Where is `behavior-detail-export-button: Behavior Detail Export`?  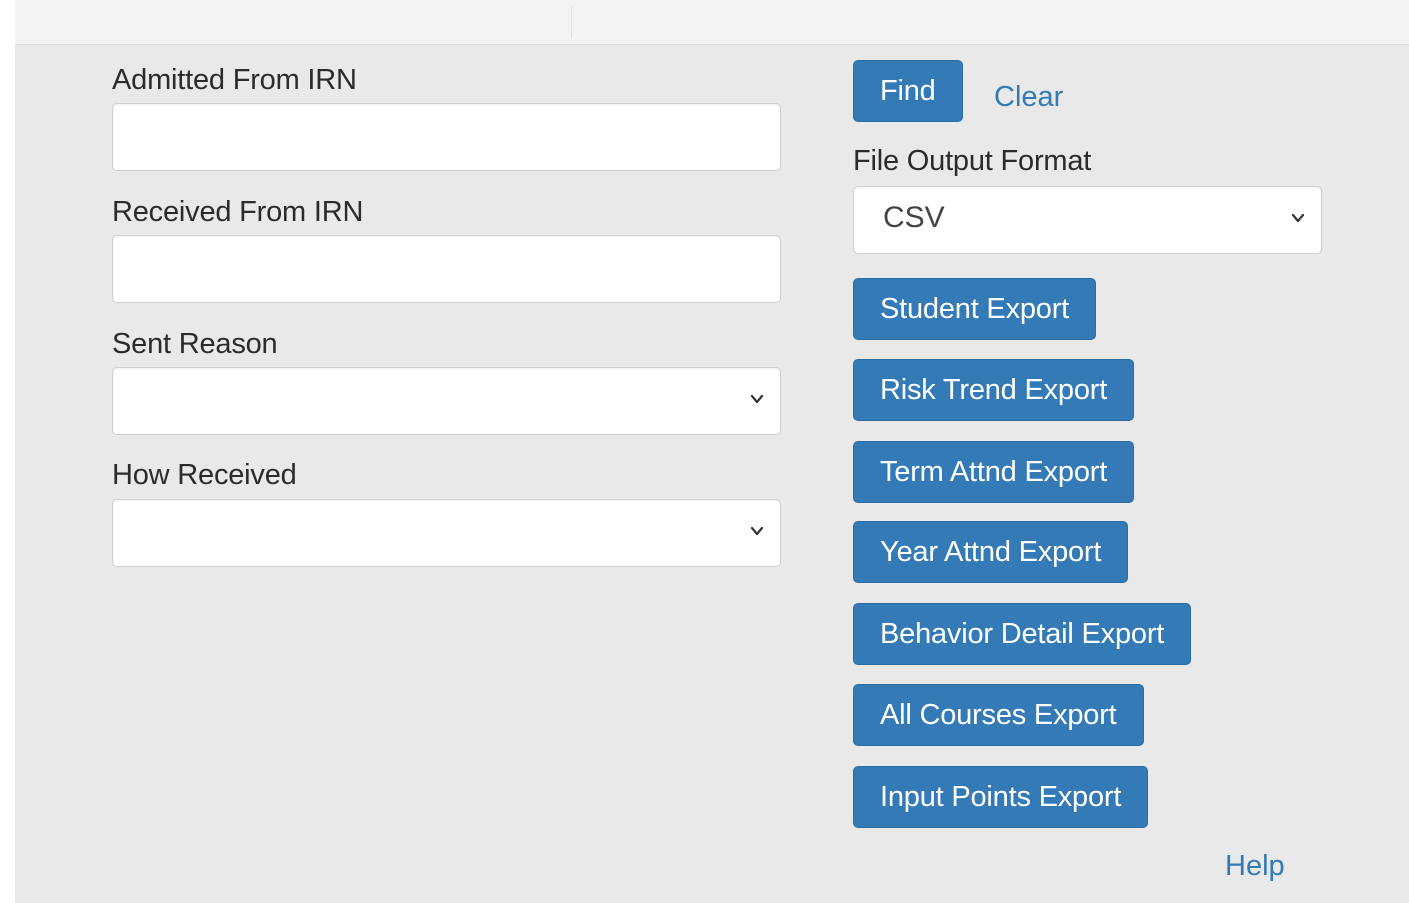
behavior-detail-export-button: Behavior Detail Export is located at coordinates (1022, 634).